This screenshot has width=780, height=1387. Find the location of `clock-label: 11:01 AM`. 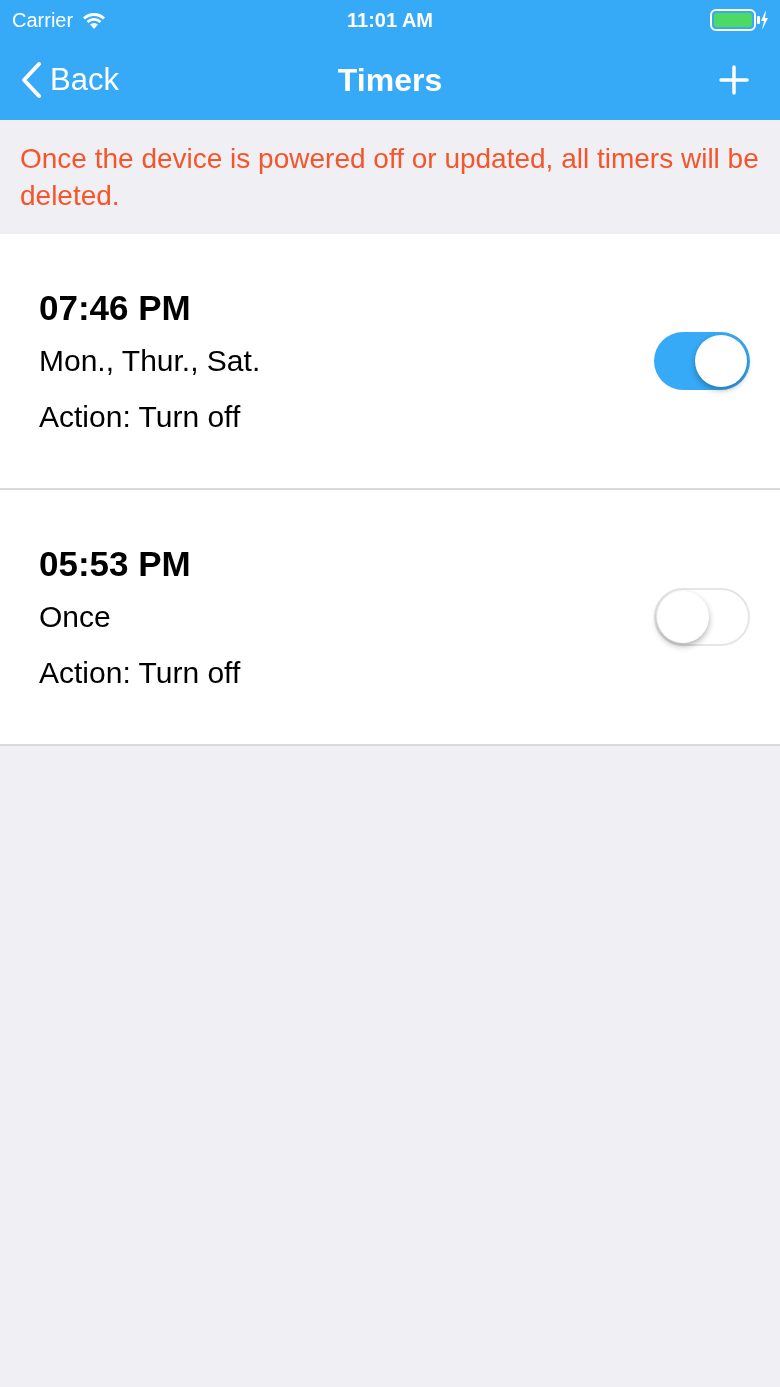

clock-label: 11:01 AM is located at coordinates (390, 20).